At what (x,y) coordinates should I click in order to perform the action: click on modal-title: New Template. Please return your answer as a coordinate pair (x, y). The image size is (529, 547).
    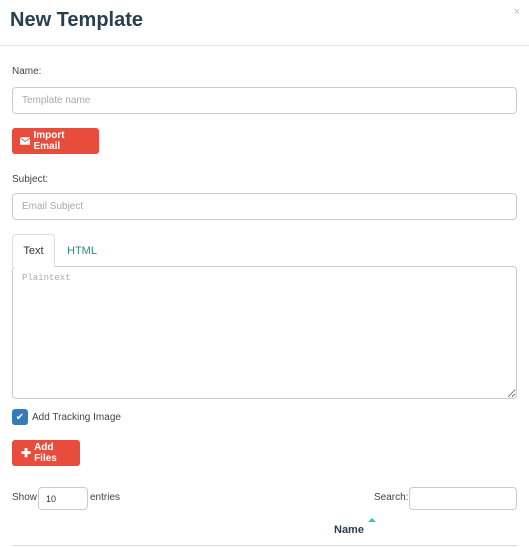
    Looking at the image, I should click on (76, 20).